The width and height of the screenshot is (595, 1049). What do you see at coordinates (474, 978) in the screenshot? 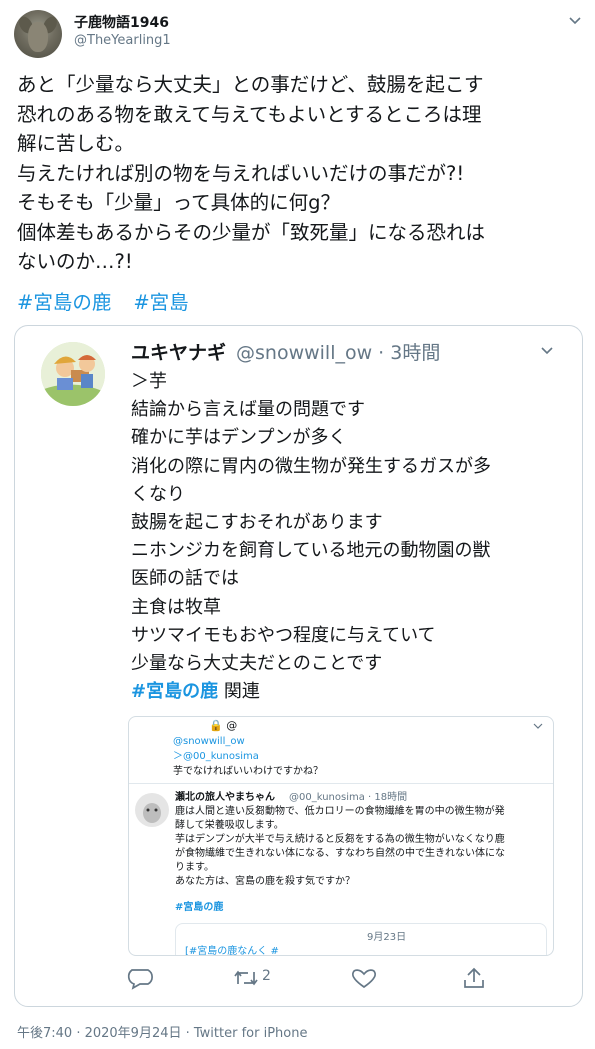
I see `share-icon` at bounding box center [474, 978].